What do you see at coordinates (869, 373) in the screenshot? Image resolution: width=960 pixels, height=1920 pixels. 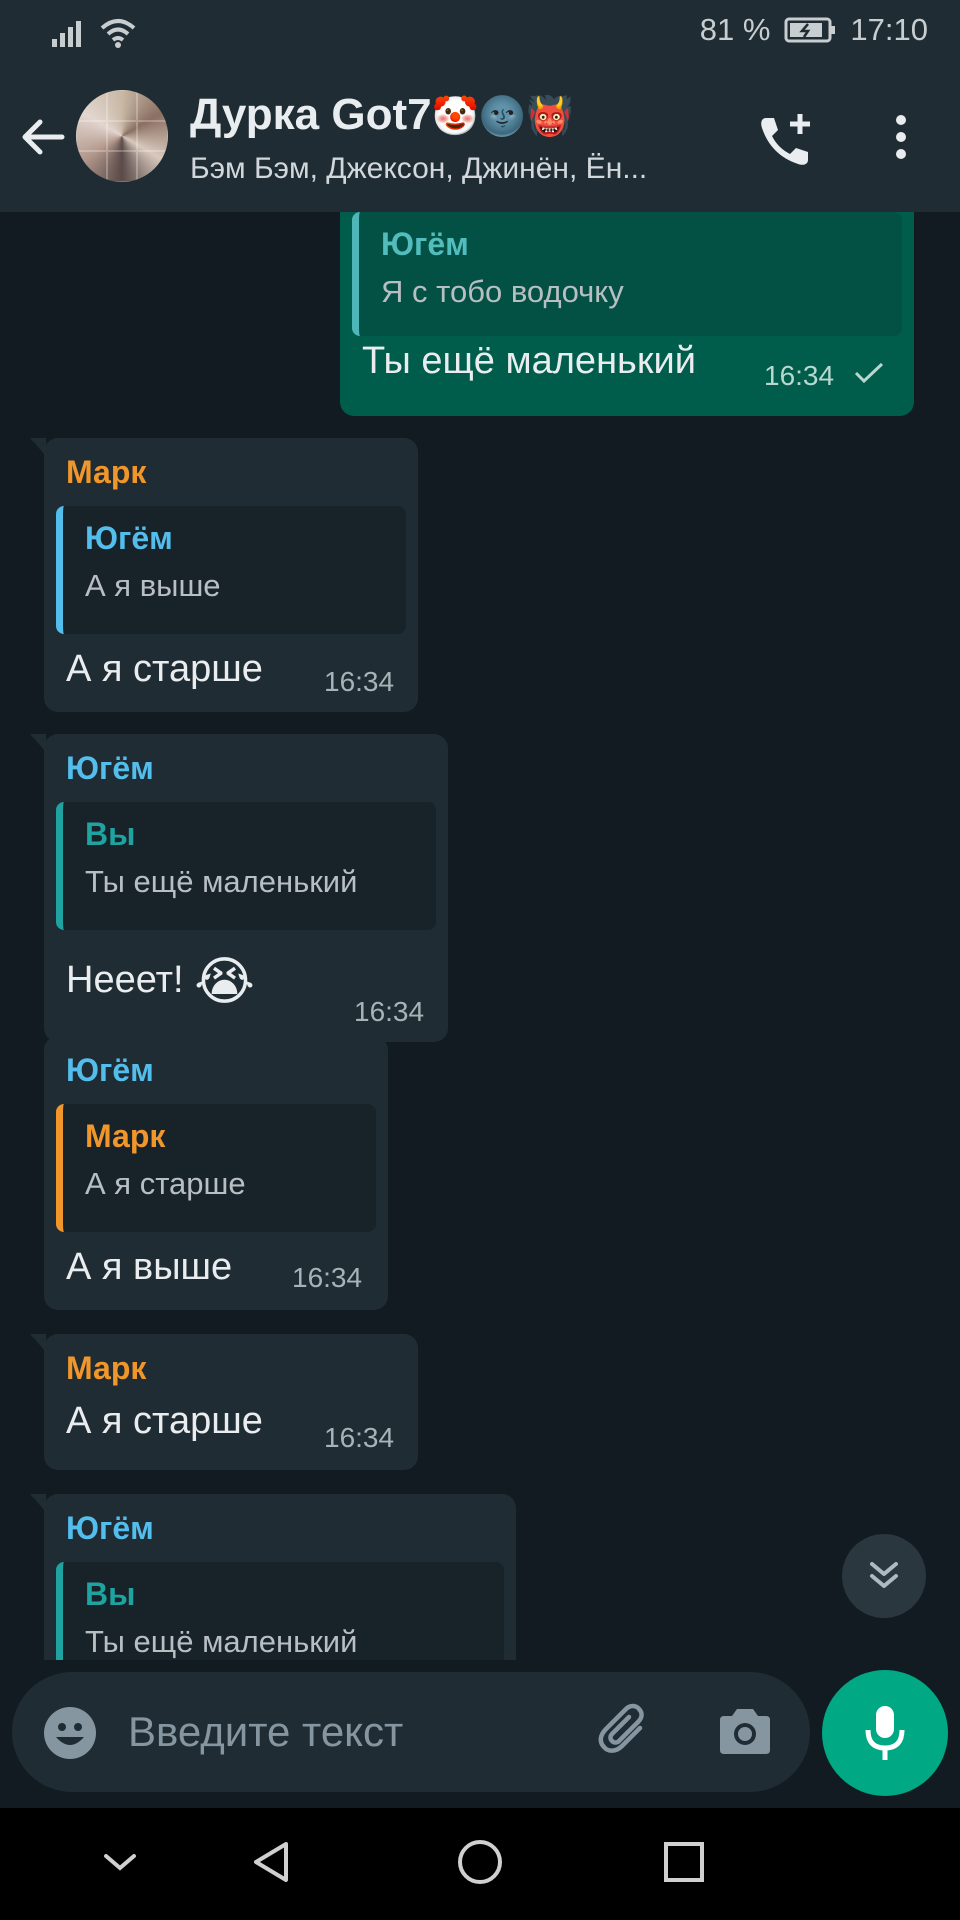 I see `sent-check-icon` at bounding box center [869, 373].